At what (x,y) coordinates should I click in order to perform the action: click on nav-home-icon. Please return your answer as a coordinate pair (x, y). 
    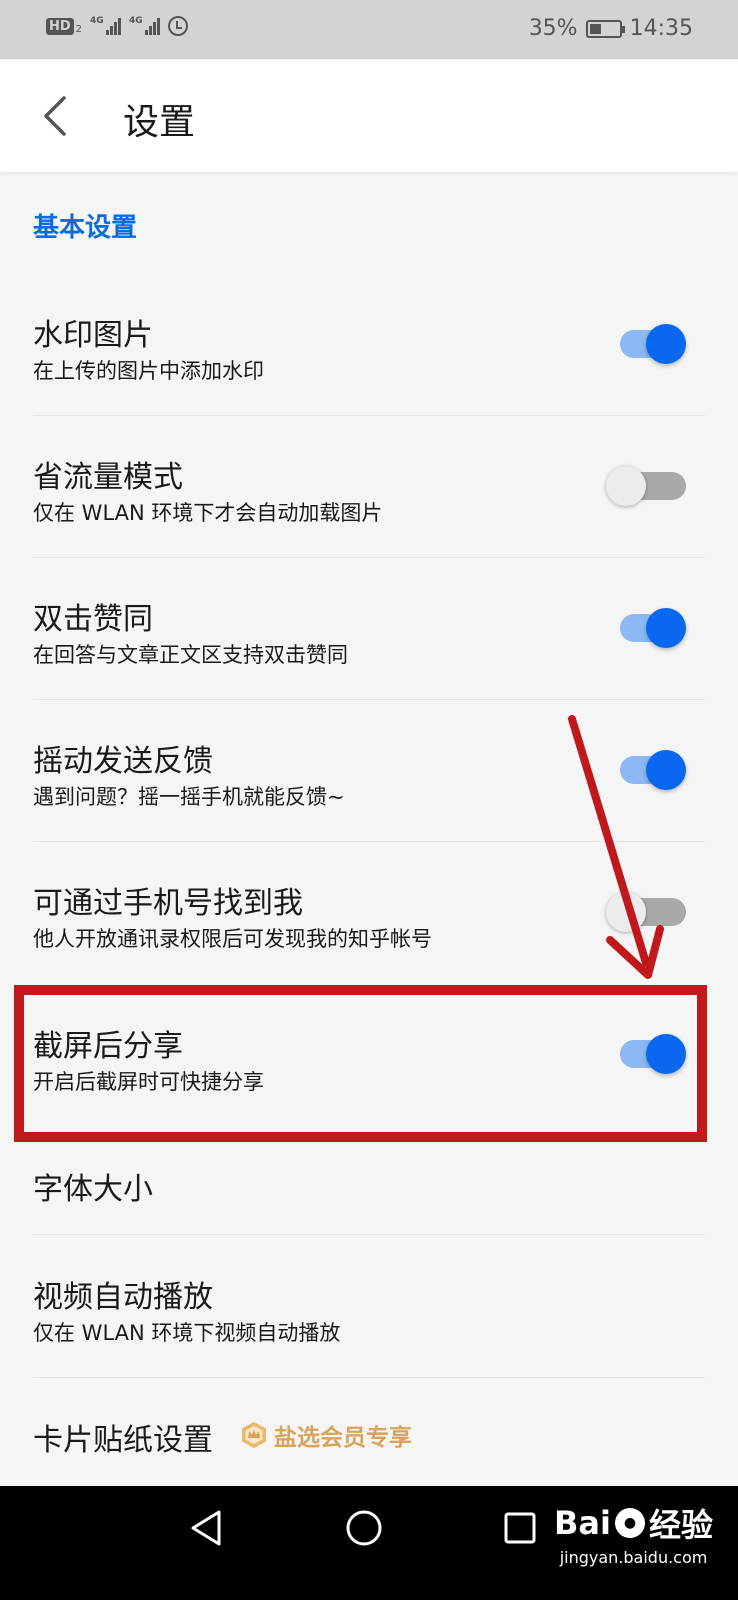
    Looking at the image, I should click on (364, 1528).